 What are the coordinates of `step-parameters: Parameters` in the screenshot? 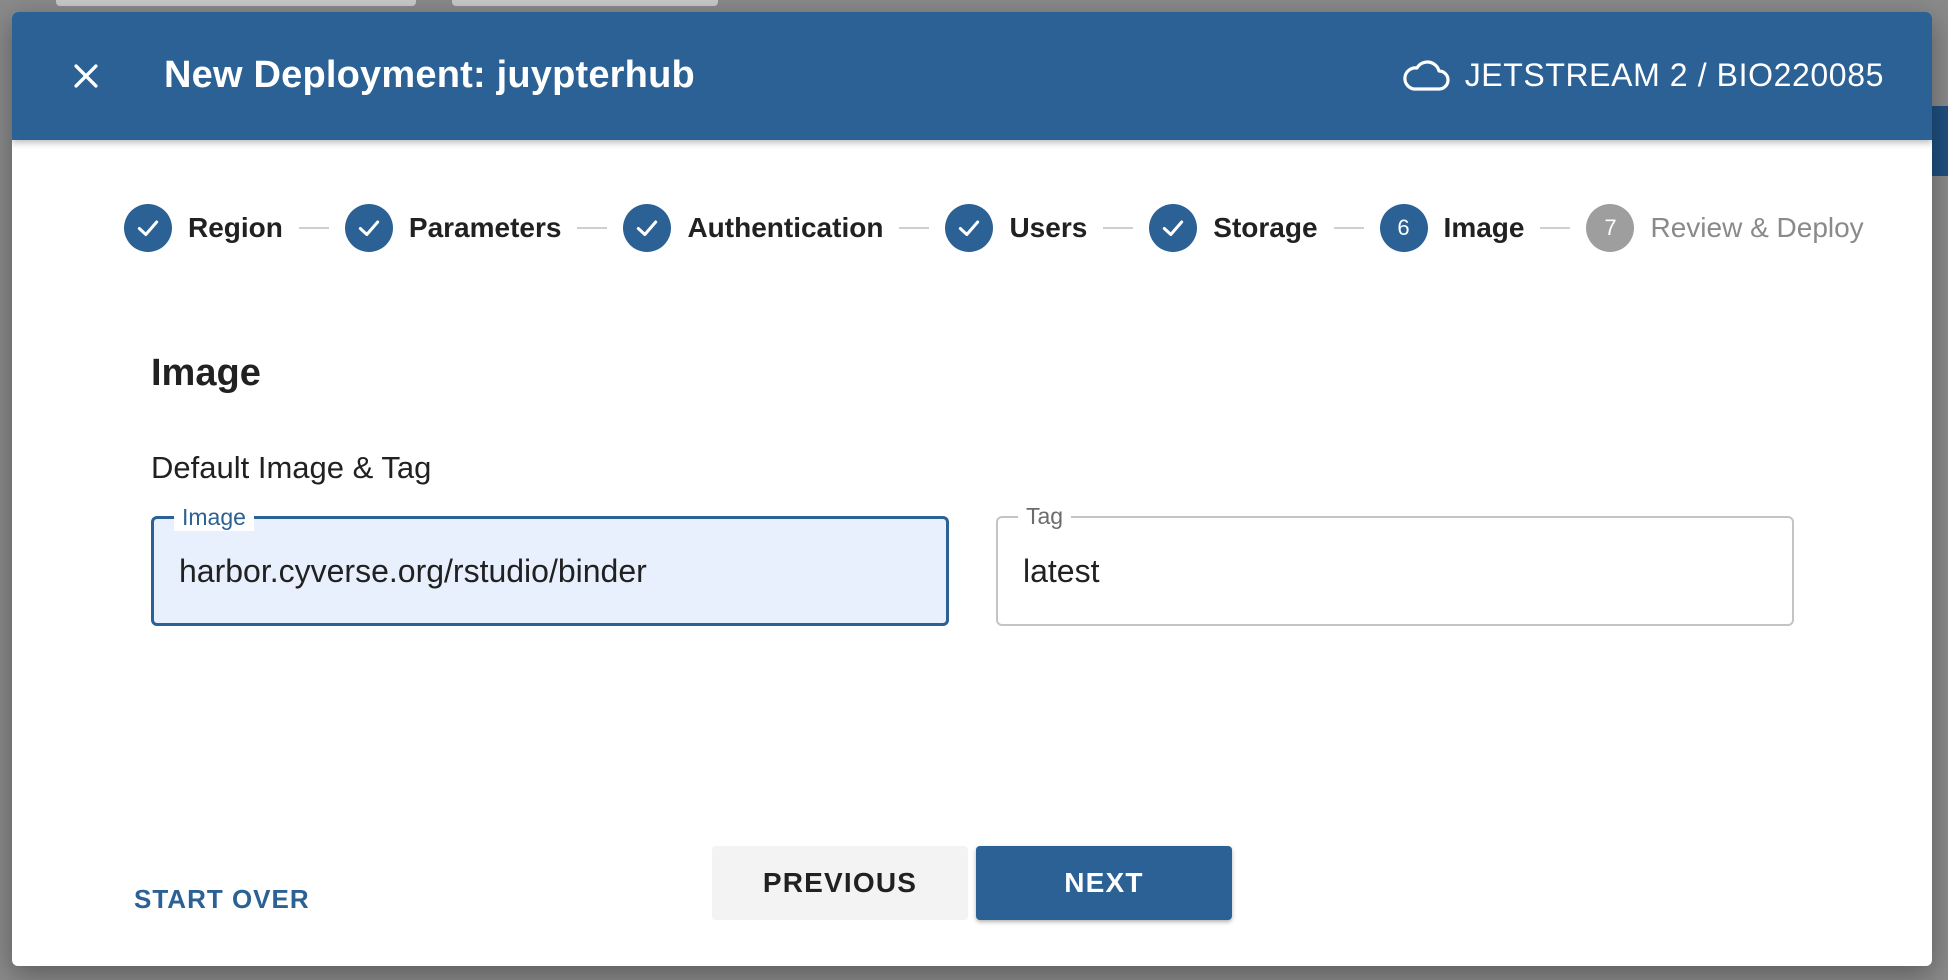 It's located at (453, 228).